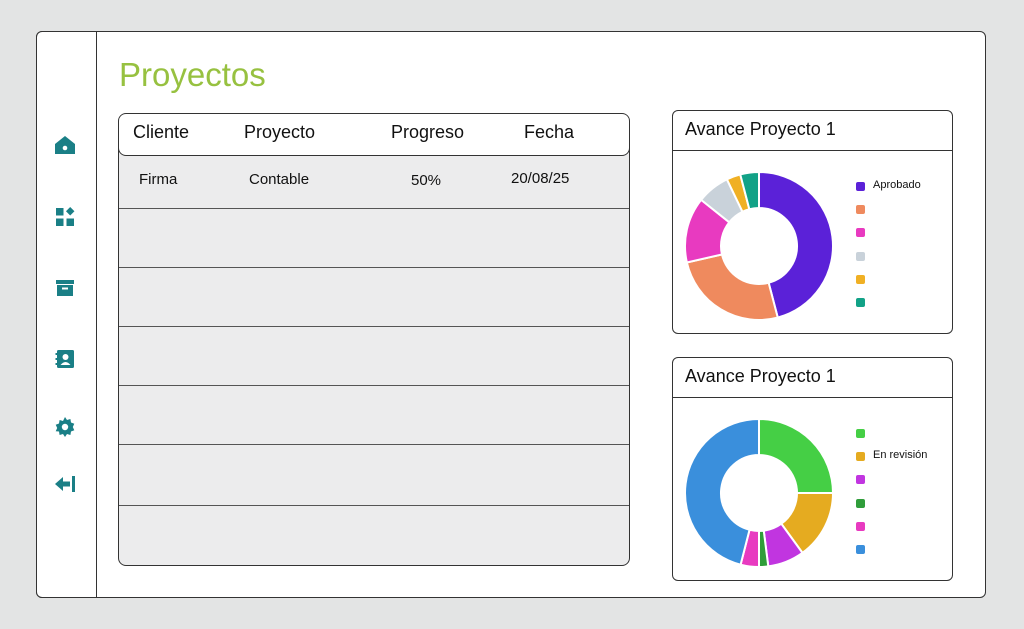  What do you see at coordinates (65, 427) in the screenshot?
I see `settings-icon` at bounding box center [65, 427].